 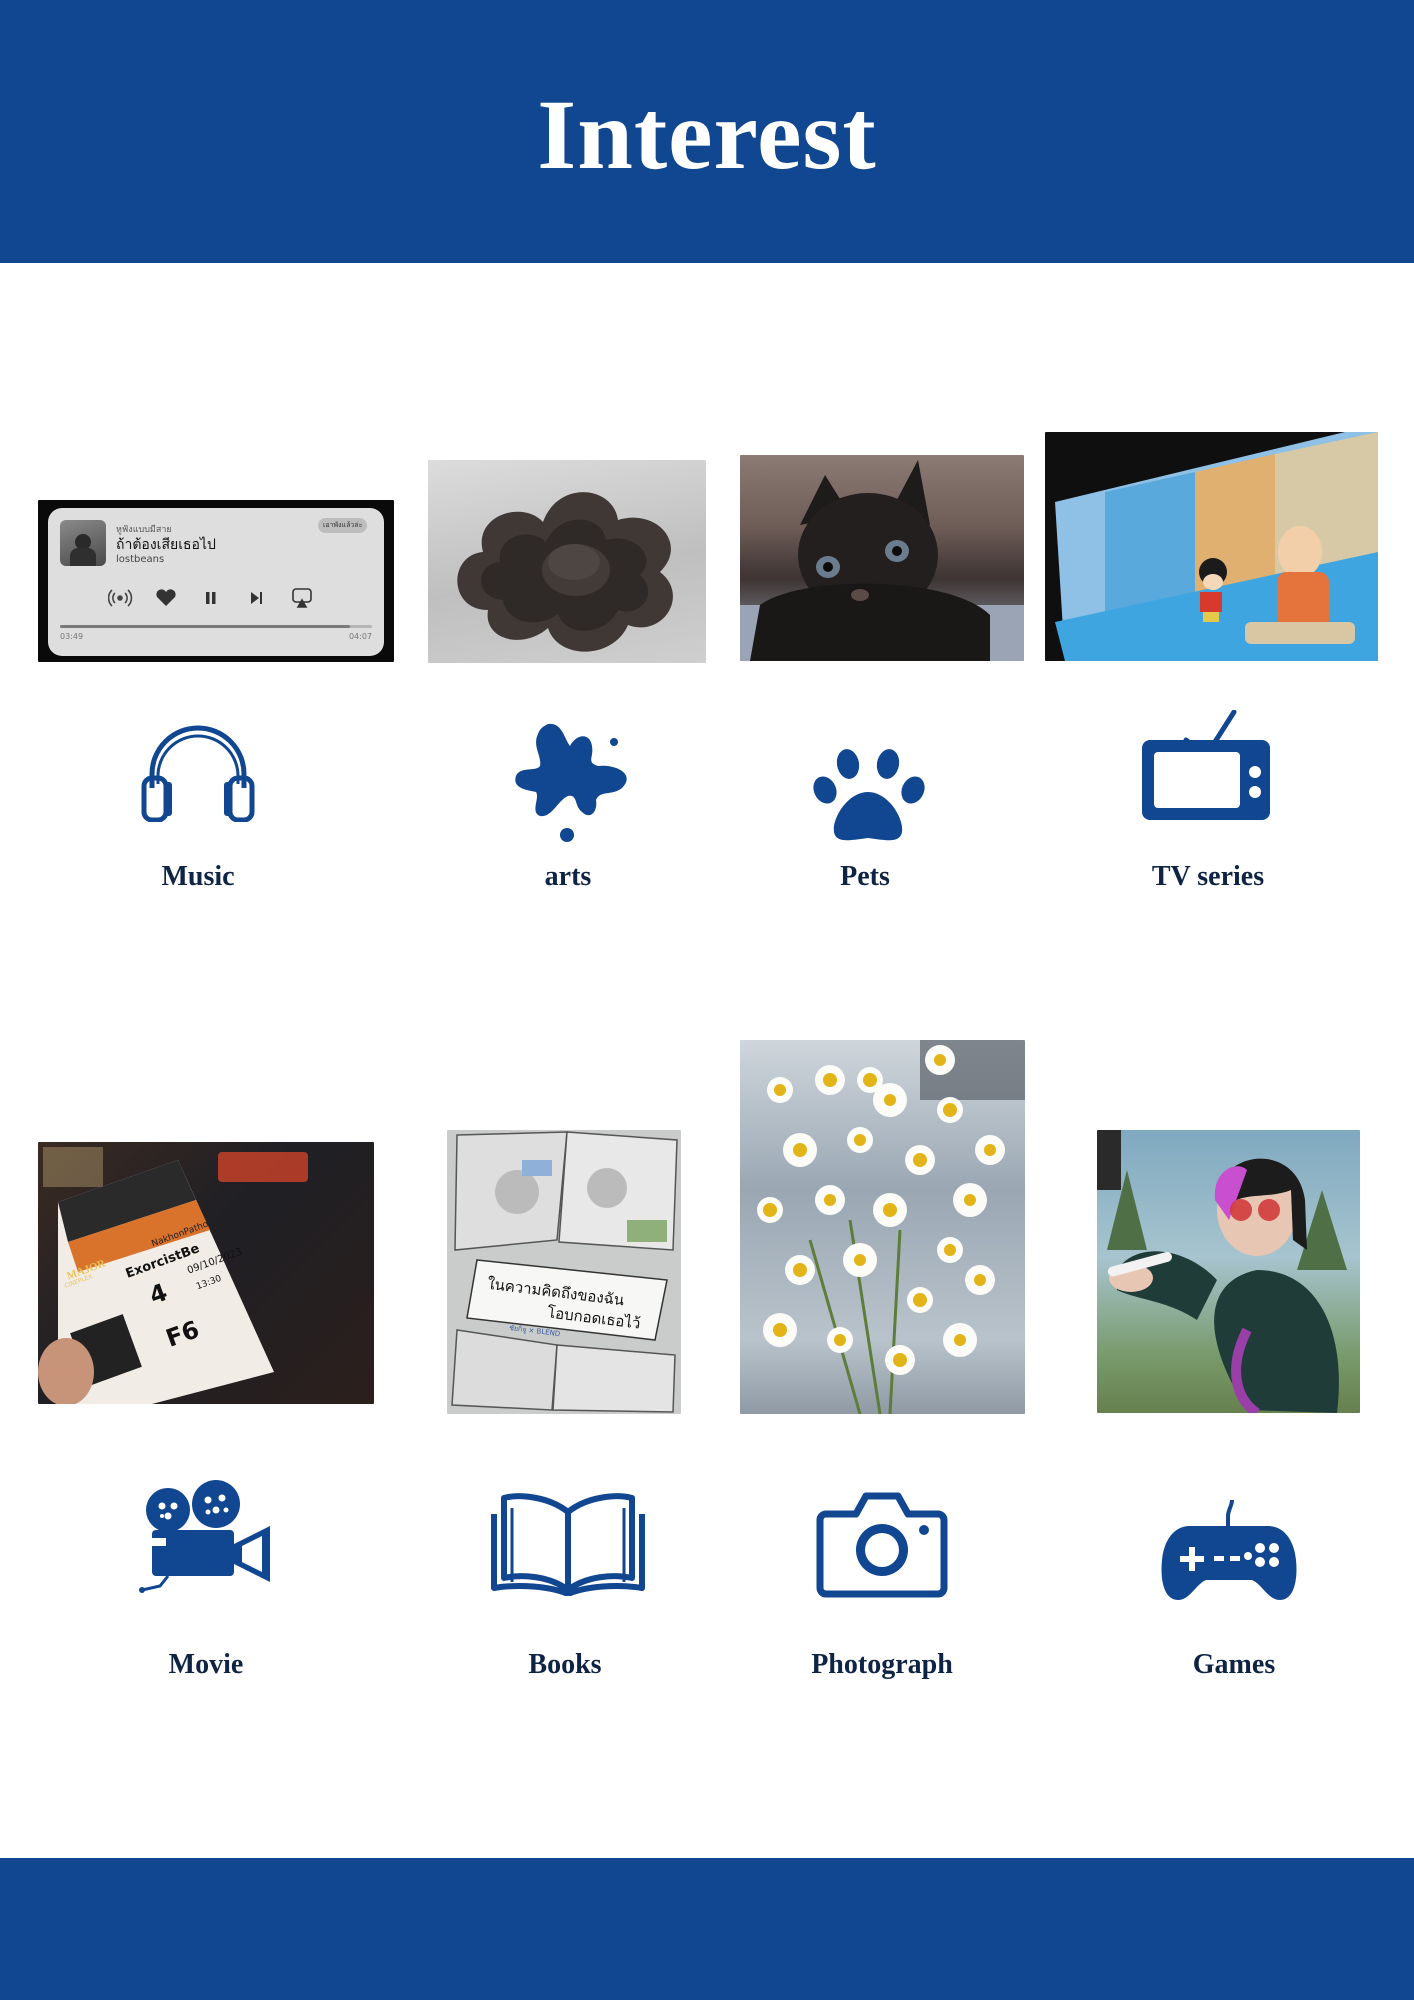 What do you see at coordinates (206, 1537) in the screenshot?
I see `movie-camera-icon` at bounding box center [206, 1537].